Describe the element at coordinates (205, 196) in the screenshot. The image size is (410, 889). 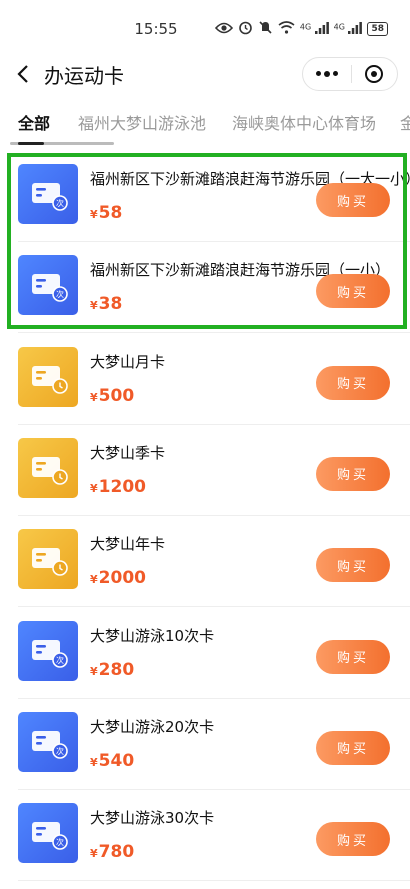
I see `card-item: 次福州新区下沙新滩踏浪赶海节游乐园（一大一小） ¥58 购买` at that location.